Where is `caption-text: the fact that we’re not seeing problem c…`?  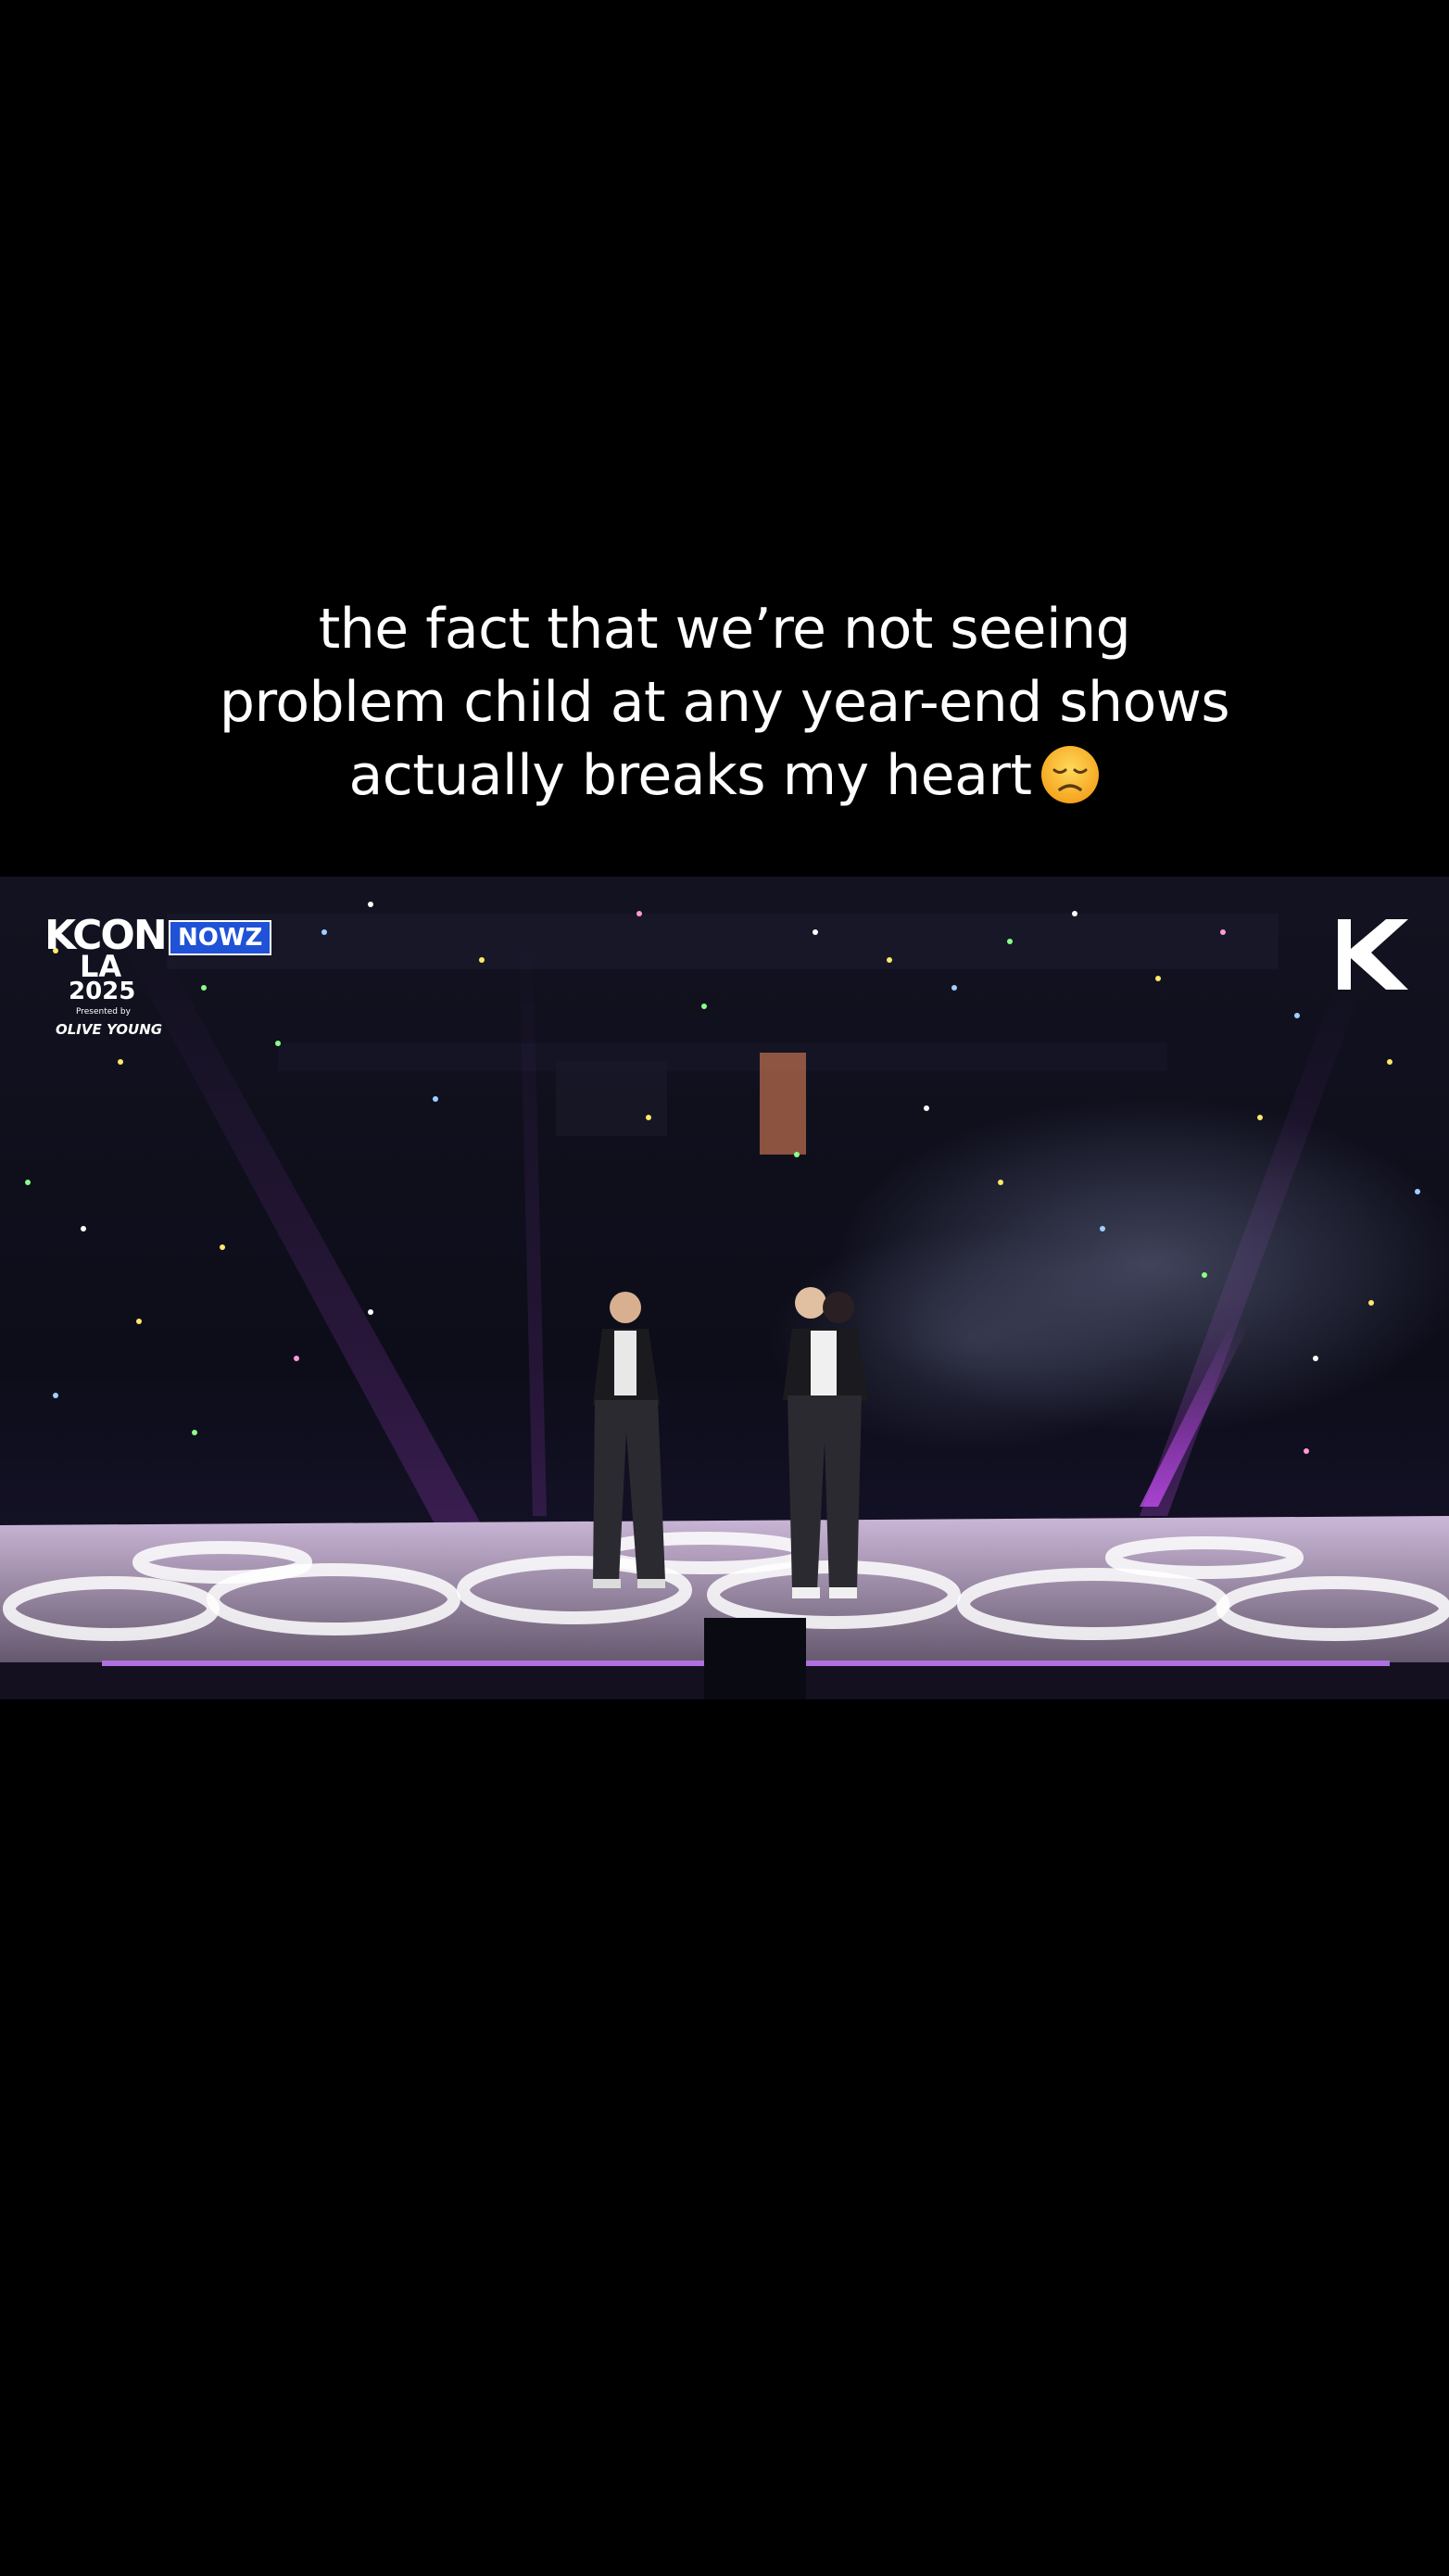
caption-text: the fact that we’re not seeing problem c… is located at coordinates (724, 703).